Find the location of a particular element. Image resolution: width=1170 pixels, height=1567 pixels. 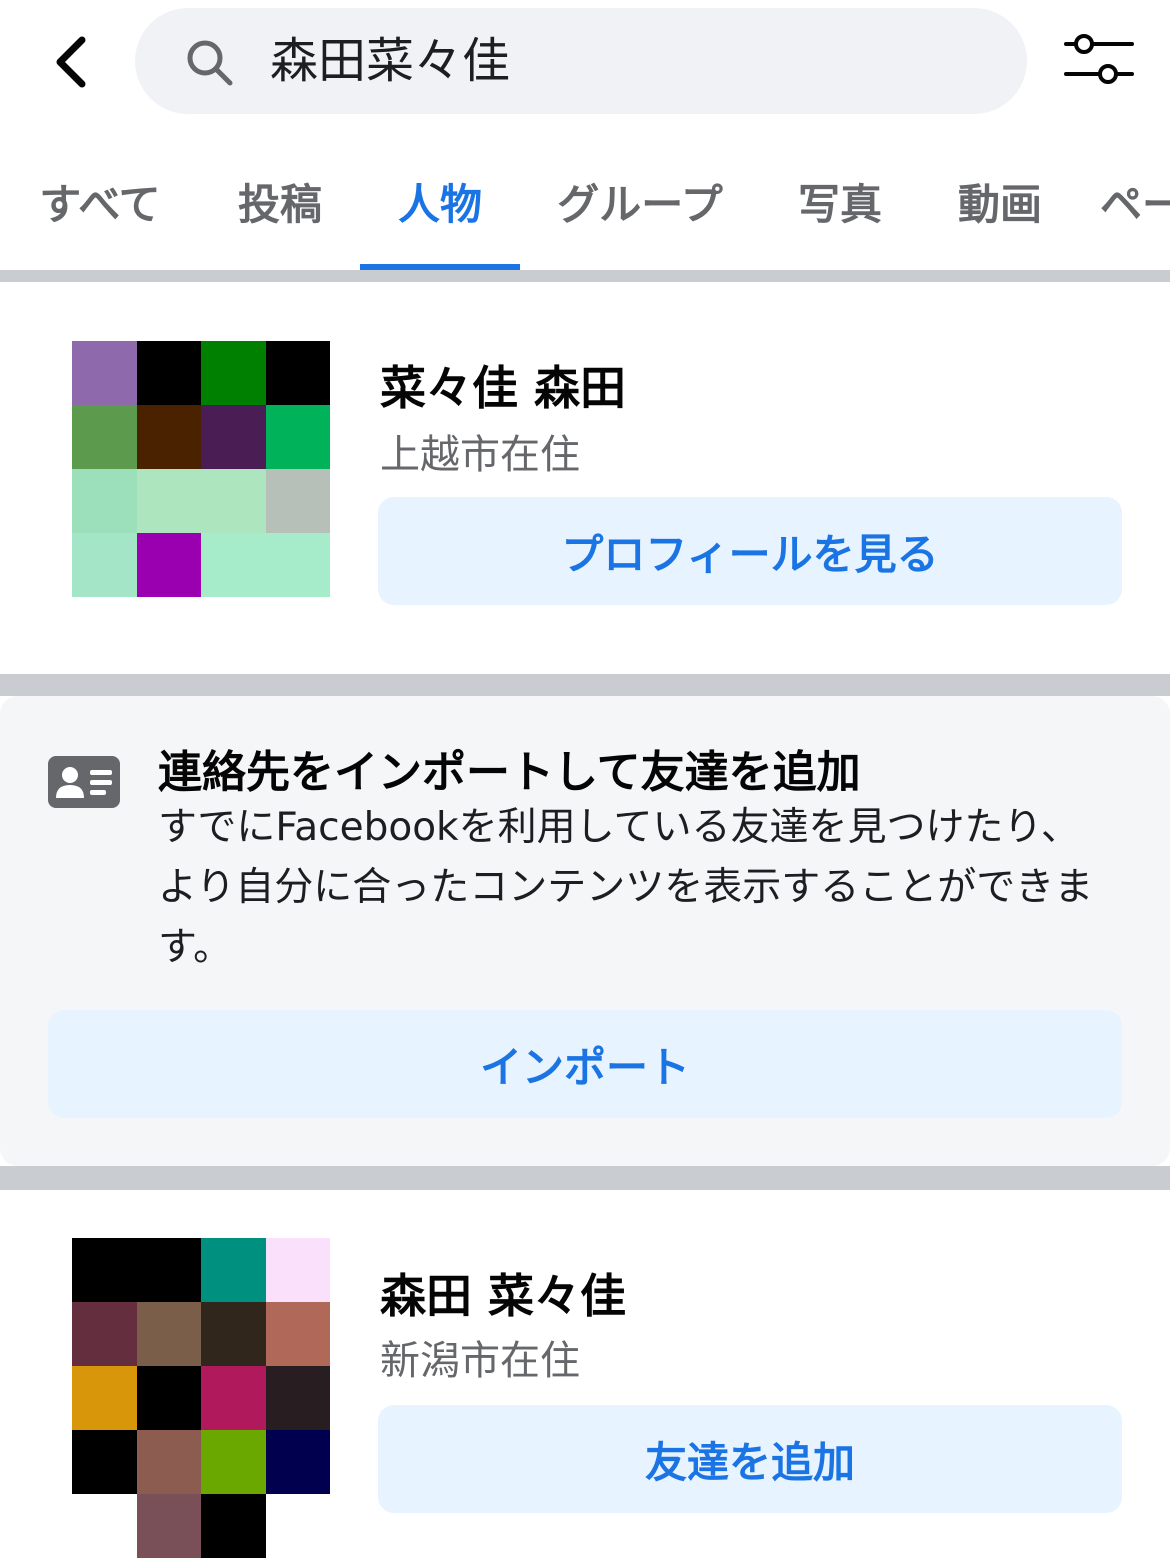

view-profile-button: プロフィールを見る is located at coordinates (750, 551).